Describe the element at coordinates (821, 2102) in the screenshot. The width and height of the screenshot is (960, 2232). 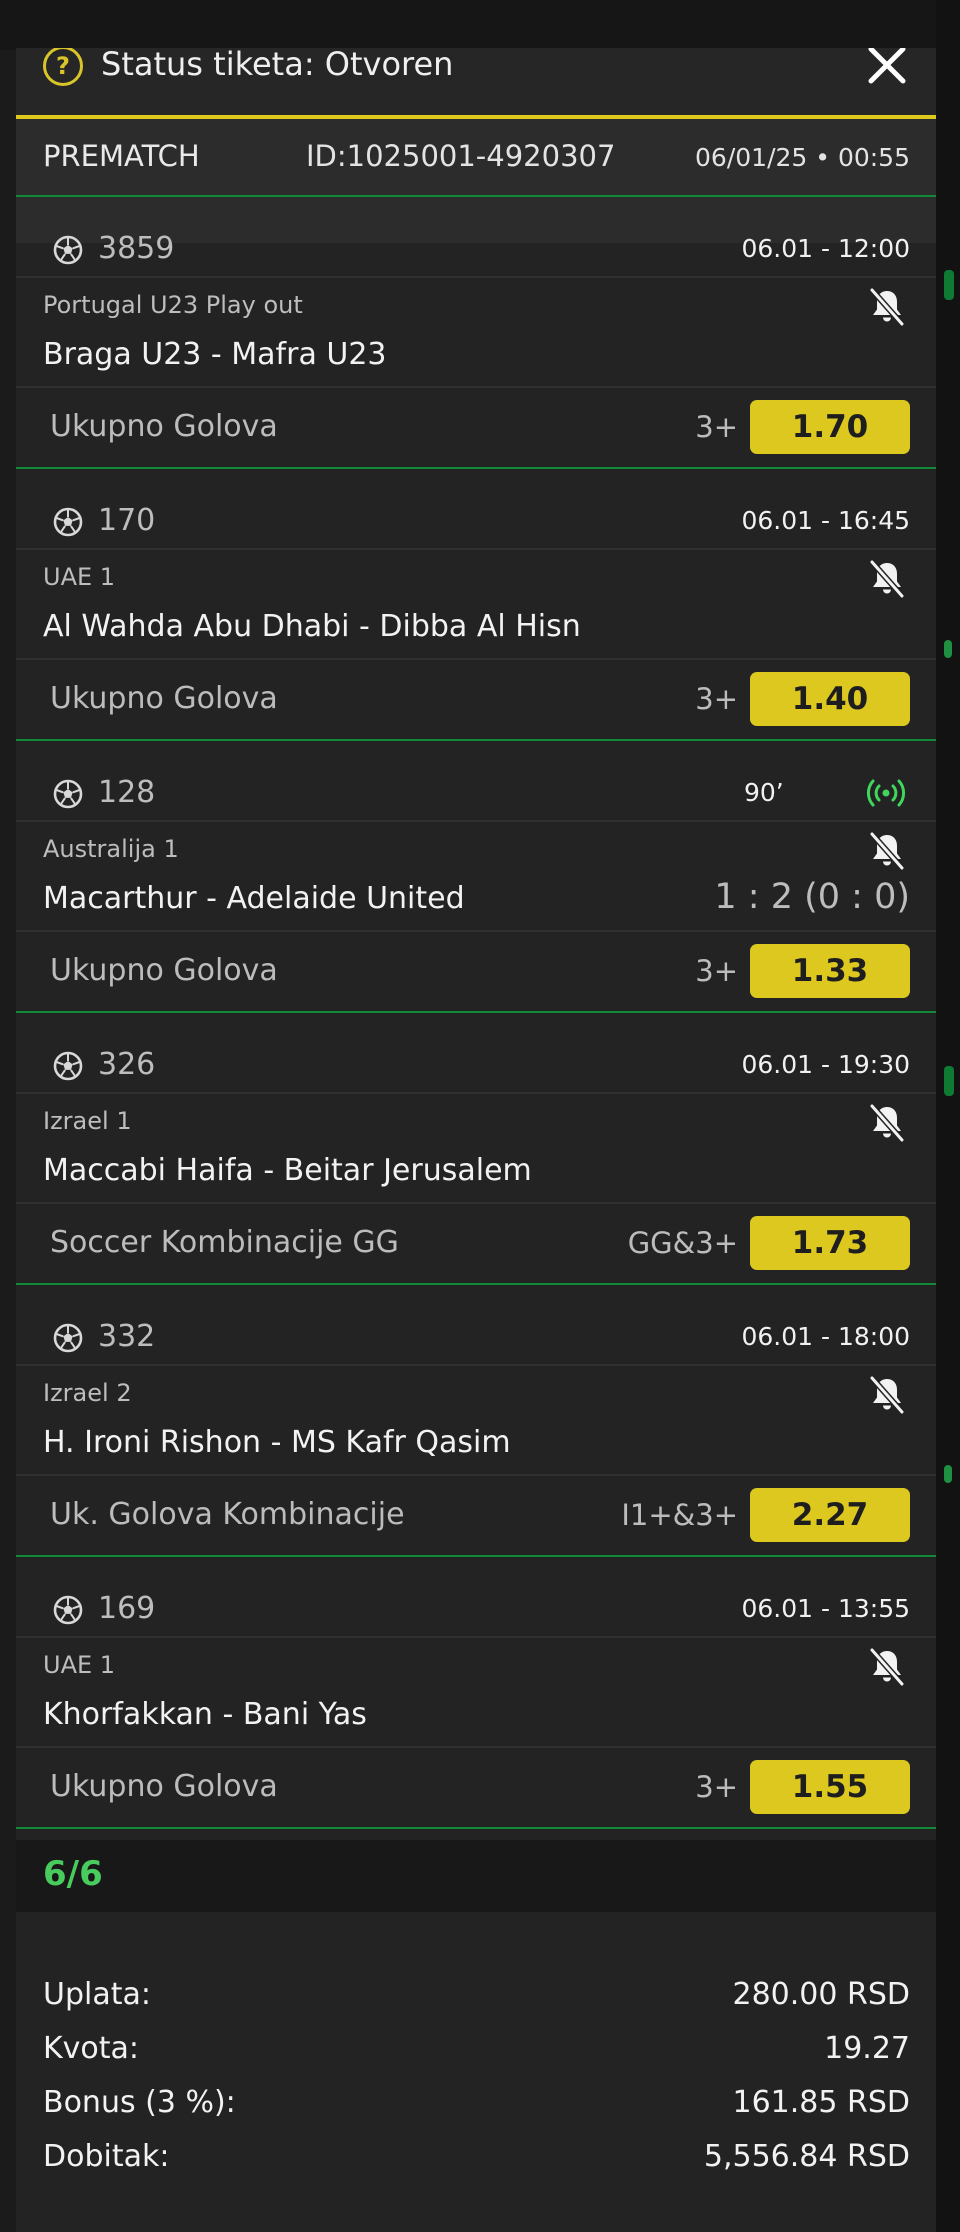
I see `summary-value: 161.85 RSD` at that location.